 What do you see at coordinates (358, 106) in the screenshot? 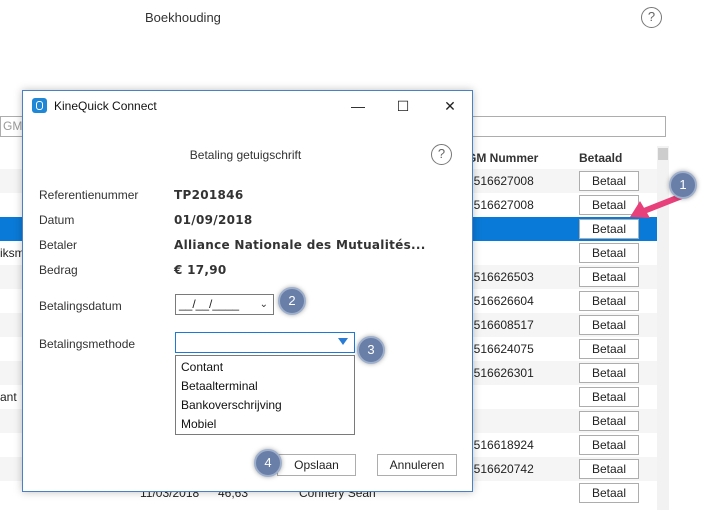
I see `minimize-button: —` at bounding box center [358, 106].